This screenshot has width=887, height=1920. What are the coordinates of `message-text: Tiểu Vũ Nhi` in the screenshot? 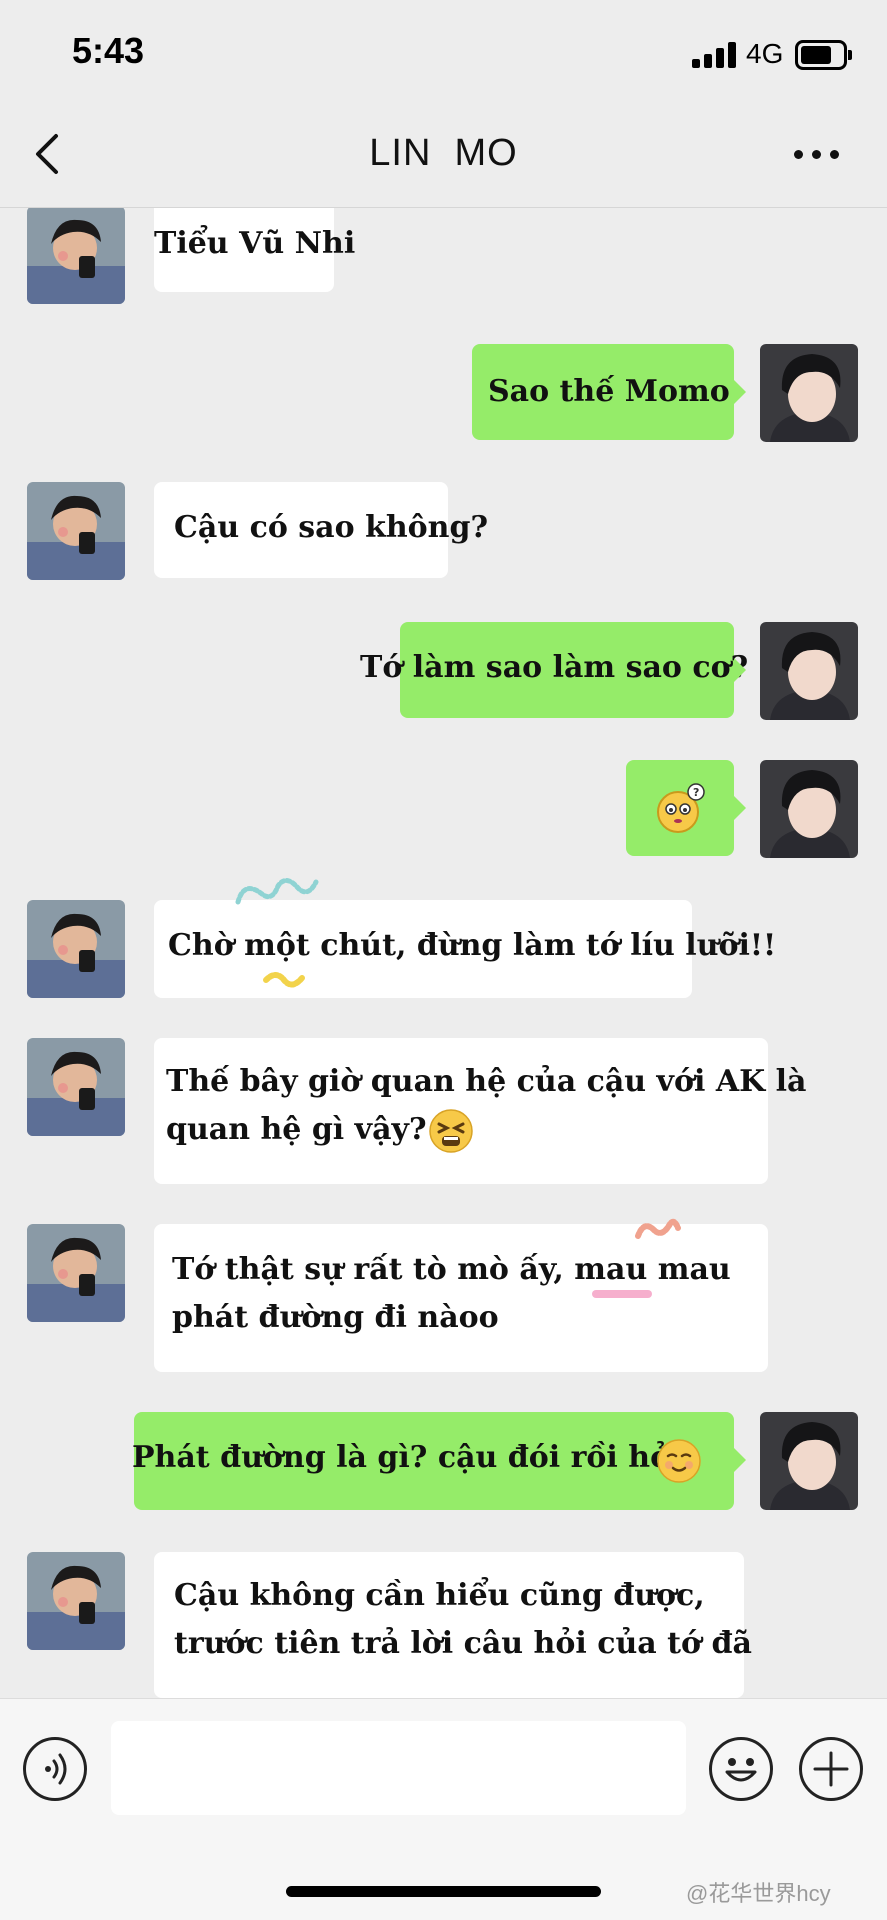 It's located at (255, 243).